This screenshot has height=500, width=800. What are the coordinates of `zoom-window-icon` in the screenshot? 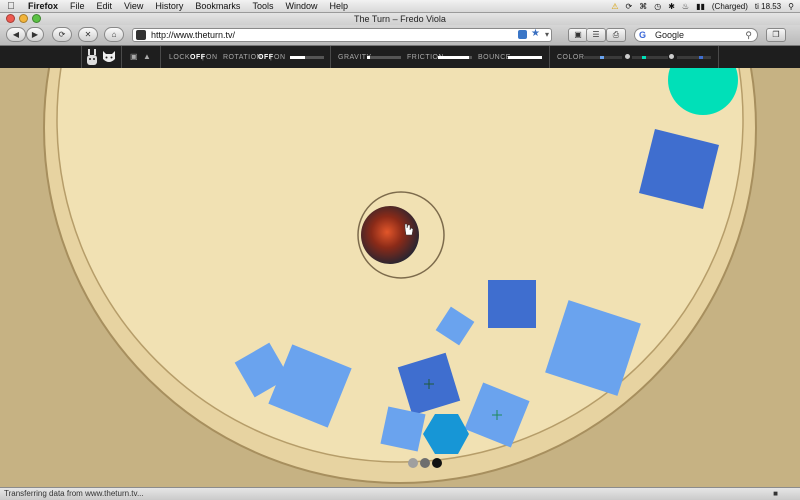 It's located at (36, 18).